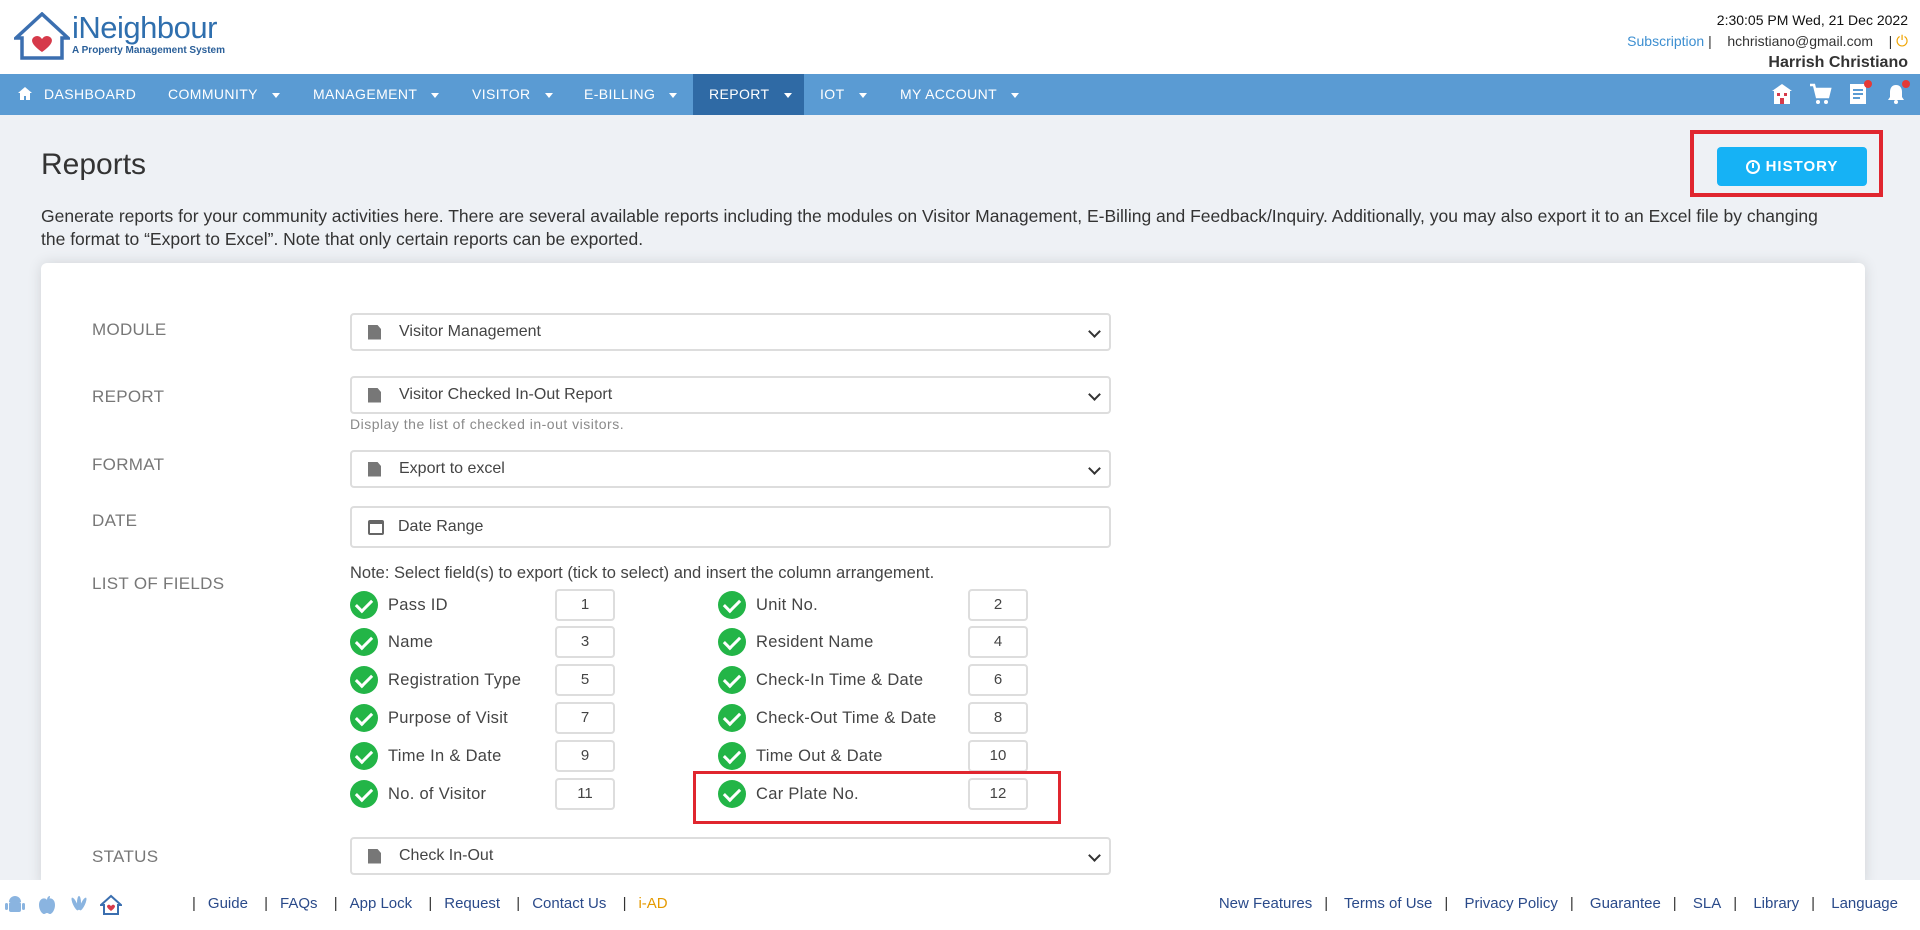  What do you see at coordinates (748, 94) in the screenshot?
I see `nav-report: REPORT` at bounding box center [748, 94].